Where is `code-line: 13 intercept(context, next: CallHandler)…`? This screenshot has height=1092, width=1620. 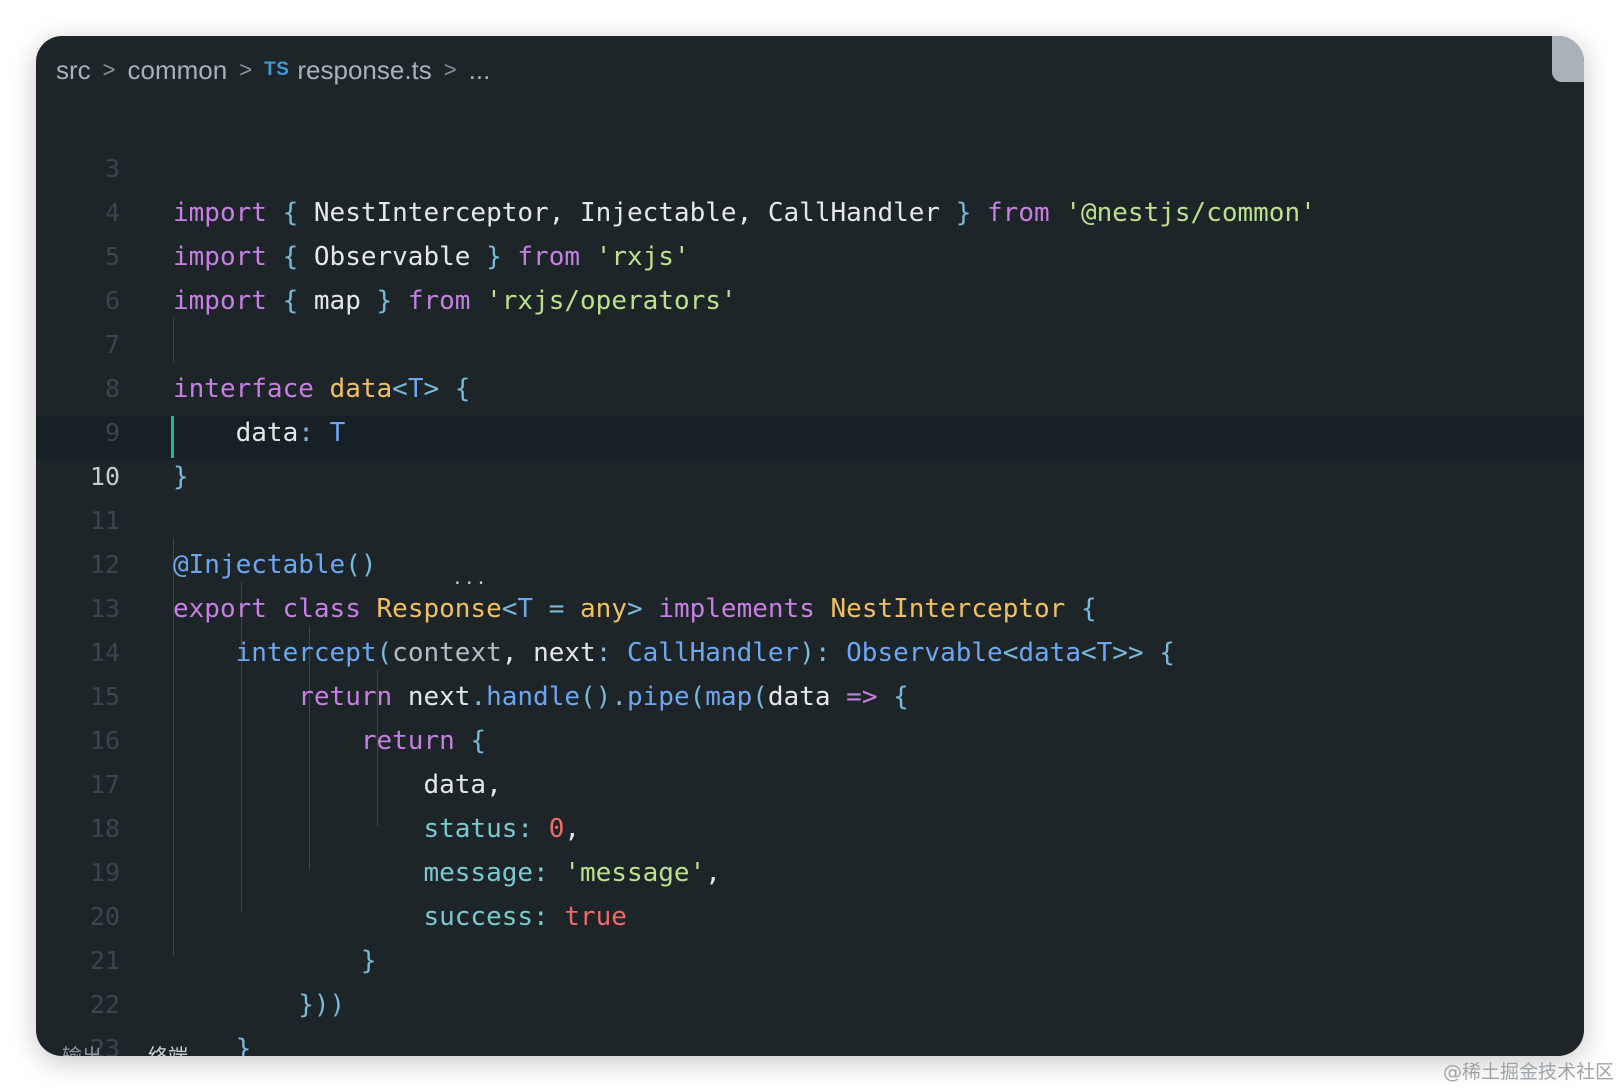 code-line: 13 intercept(context, next: CallHandler)… is located at coordinates (605, 605).